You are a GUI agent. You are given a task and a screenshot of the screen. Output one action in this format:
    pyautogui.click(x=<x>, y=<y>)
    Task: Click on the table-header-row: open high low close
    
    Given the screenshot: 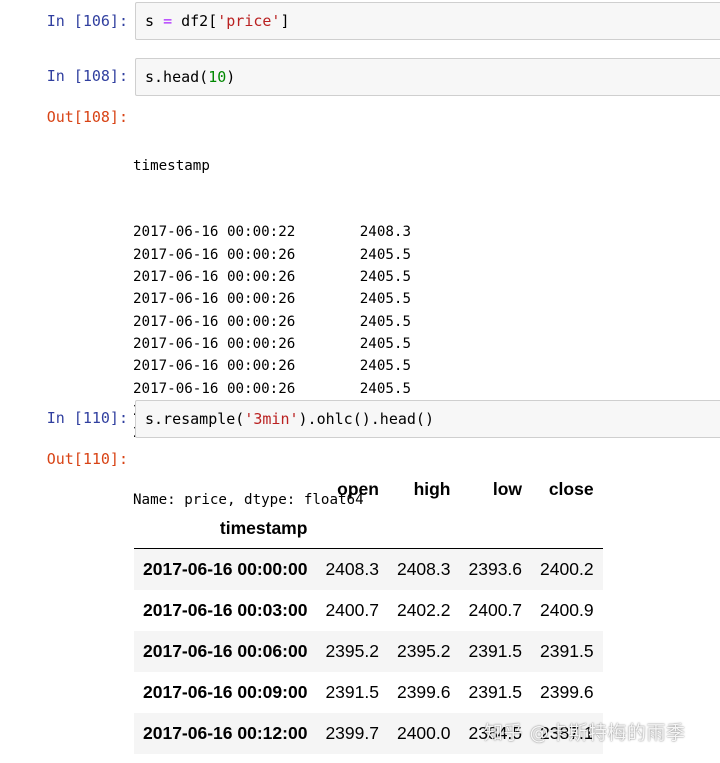 What is the action you would take?
    pyautogui.click(x=368, y=489)
    